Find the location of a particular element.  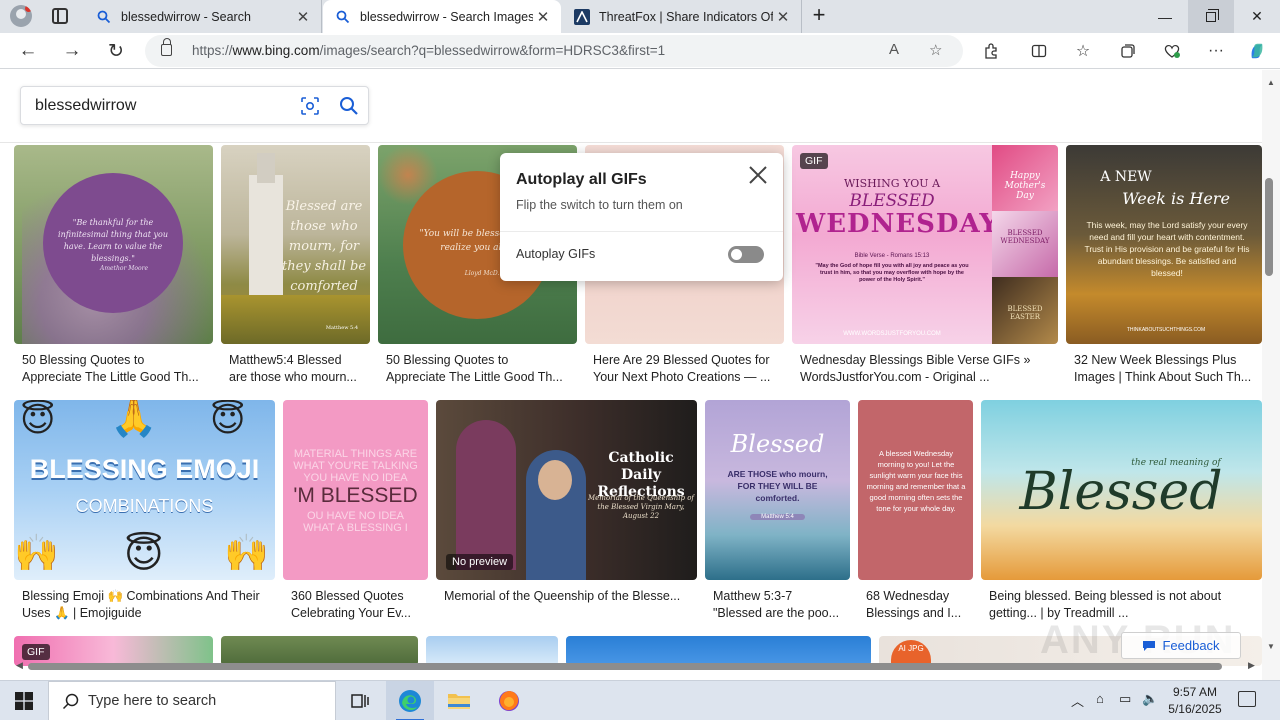

horizontal-scroll-thumb is located at coordinates (625, 666).